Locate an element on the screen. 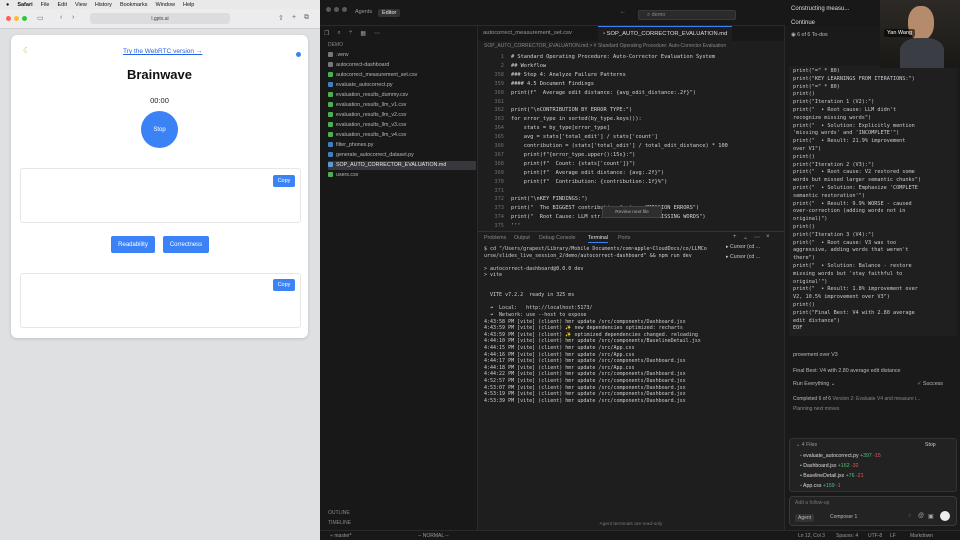  explorer-item-selected: SOP_AUTO_CORRECTOR_EVALUATION.md is located at coordinates (402, 165).